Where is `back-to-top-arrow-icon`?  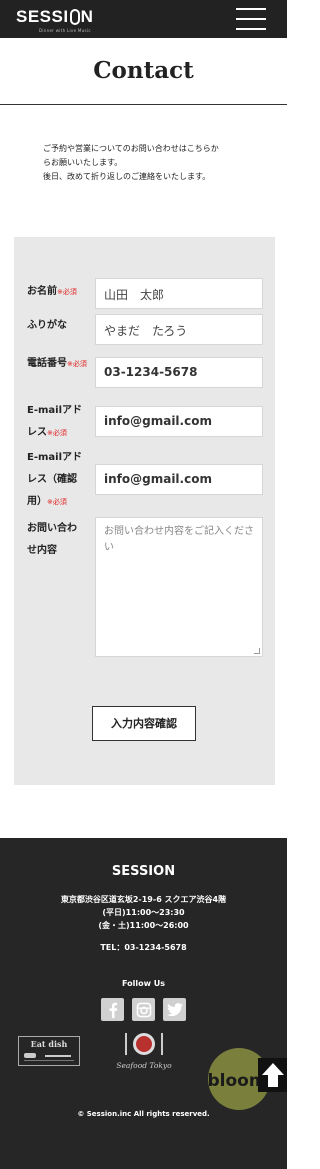 back-to-top-arrow-icon is located at coordinates (272, 1075).